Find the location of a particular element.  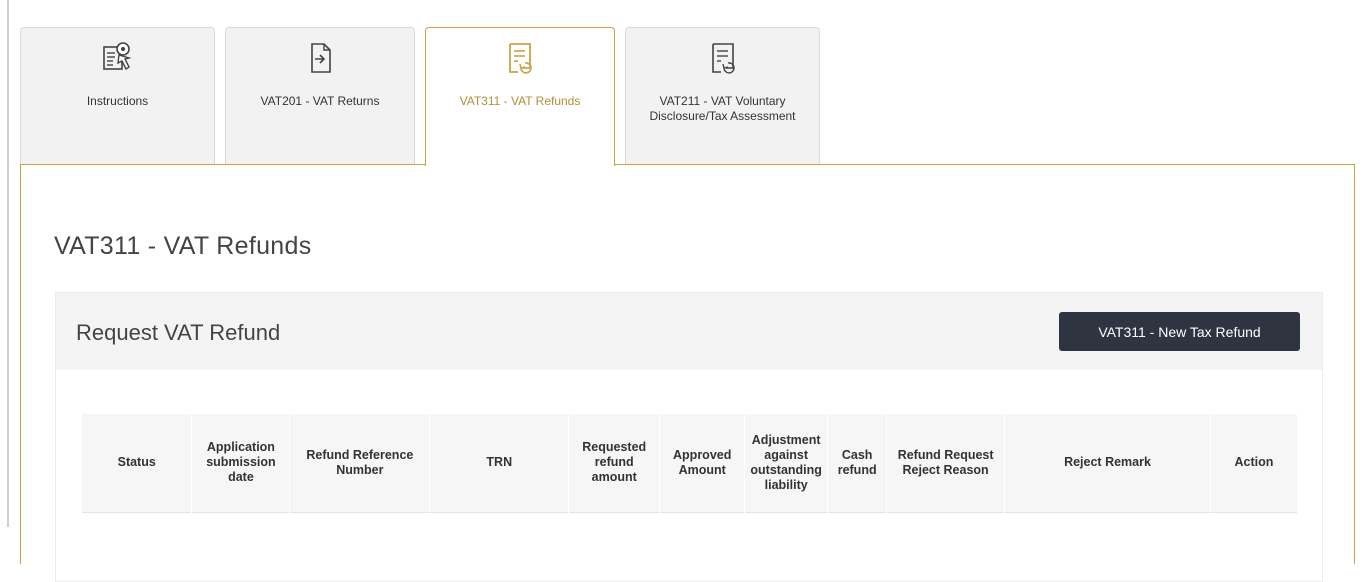

col-adjustment: Adjustment against outstanding liability is located at coordinates (786, 463).